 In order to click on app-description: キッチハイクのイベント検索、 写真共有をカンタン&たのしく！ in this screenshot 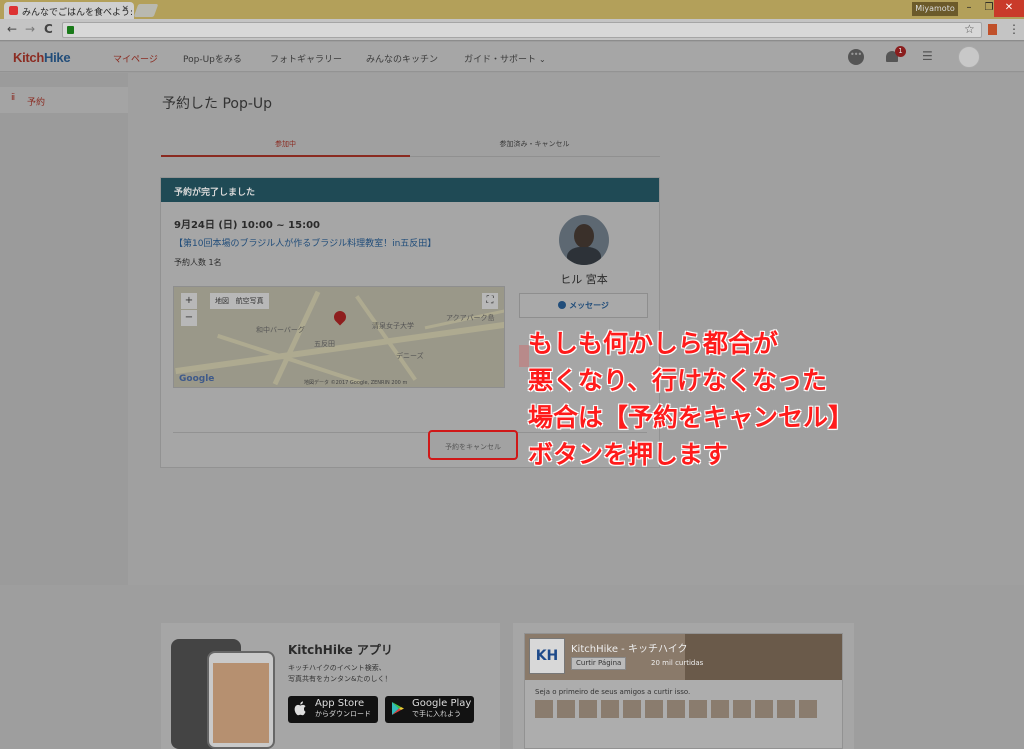, I will do `click(339, 674)`.